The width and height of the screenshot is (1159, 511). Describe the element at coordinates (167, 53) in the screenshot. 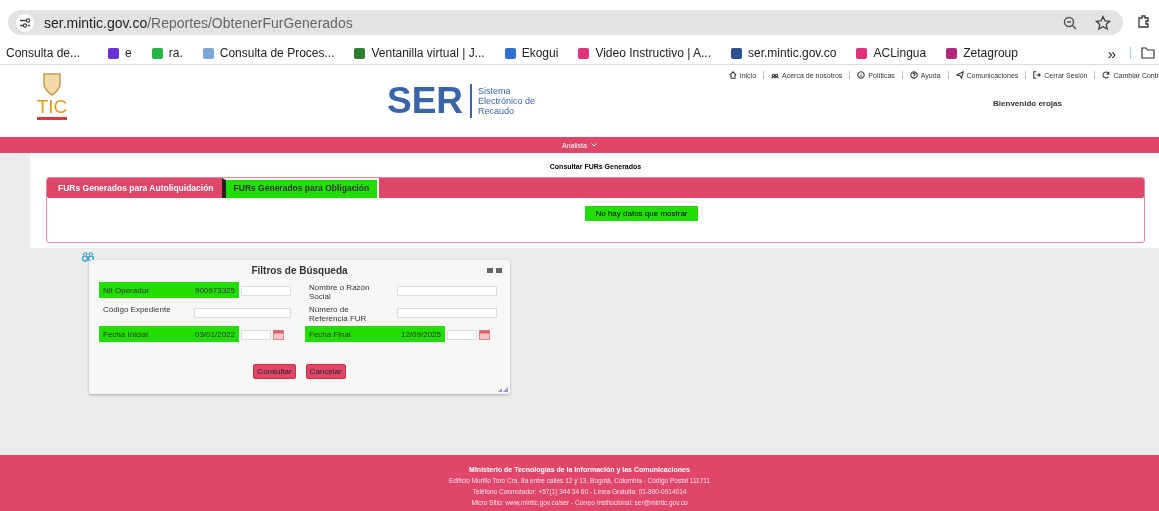

I see `bookmark-item: ra.` at that location.